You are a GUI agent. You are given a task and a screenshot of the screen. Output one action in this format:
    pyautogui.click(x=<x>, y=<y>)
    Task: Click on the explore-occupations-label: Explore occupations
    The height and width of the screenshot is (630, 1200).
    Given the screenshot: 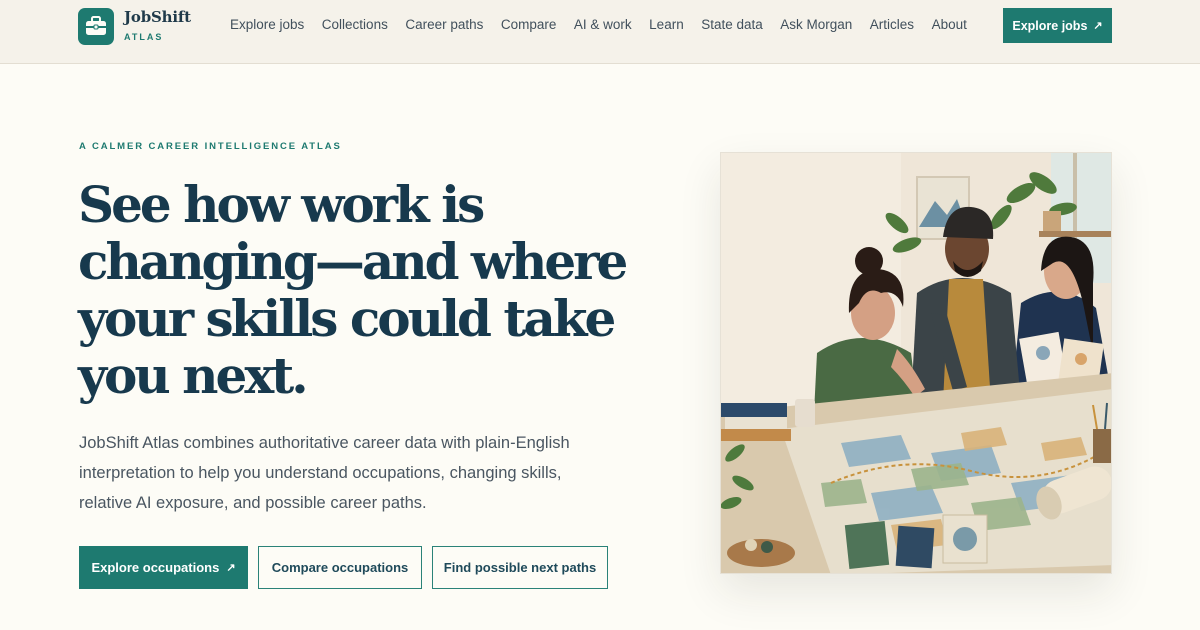 What is the action you would take?
    pyautogui.click(x=155, y=567)
    